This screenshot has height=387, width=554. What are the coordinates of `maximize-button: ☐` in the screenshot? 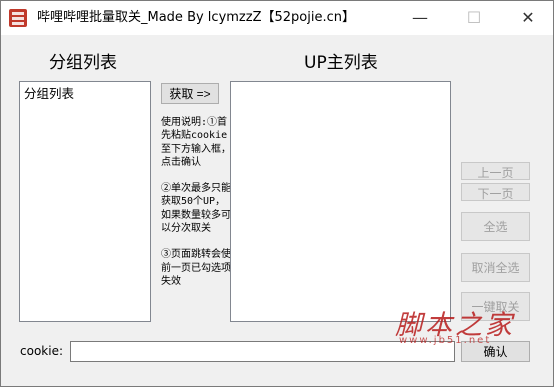 It's located at (474, 18).